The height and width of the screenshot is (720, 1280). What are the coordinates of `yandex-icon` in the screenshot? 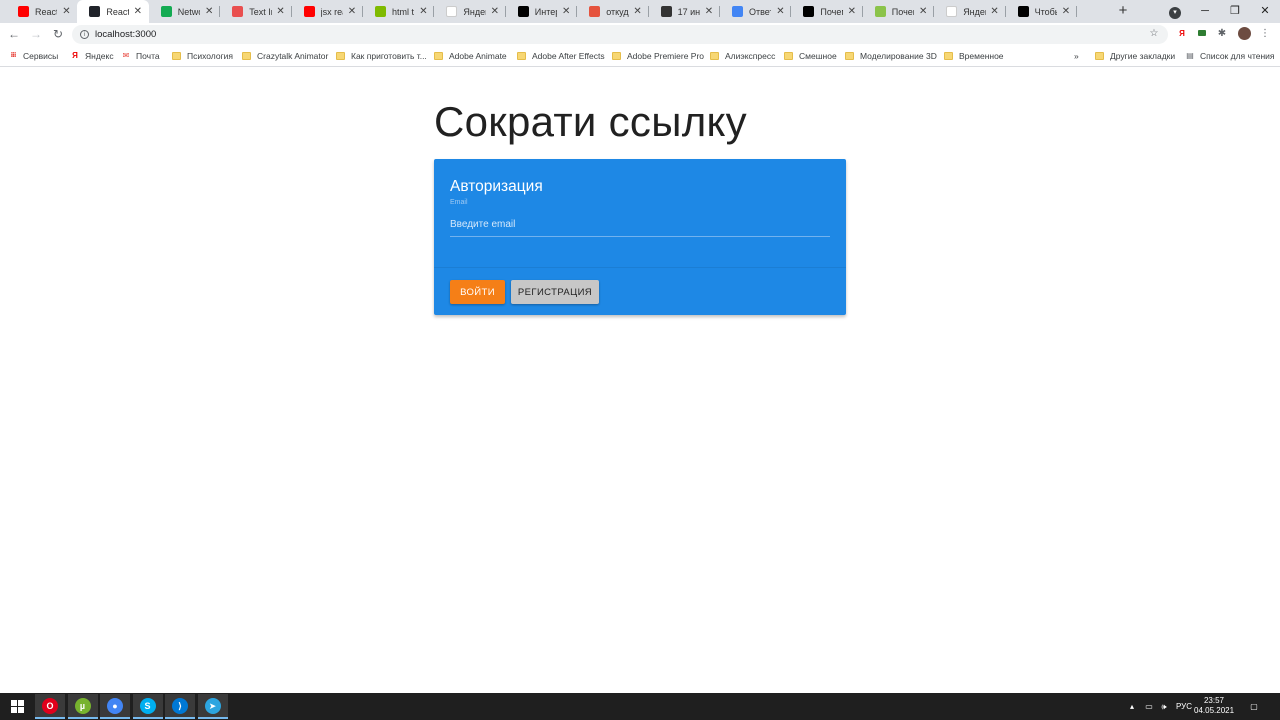 It's located at (952, 11).